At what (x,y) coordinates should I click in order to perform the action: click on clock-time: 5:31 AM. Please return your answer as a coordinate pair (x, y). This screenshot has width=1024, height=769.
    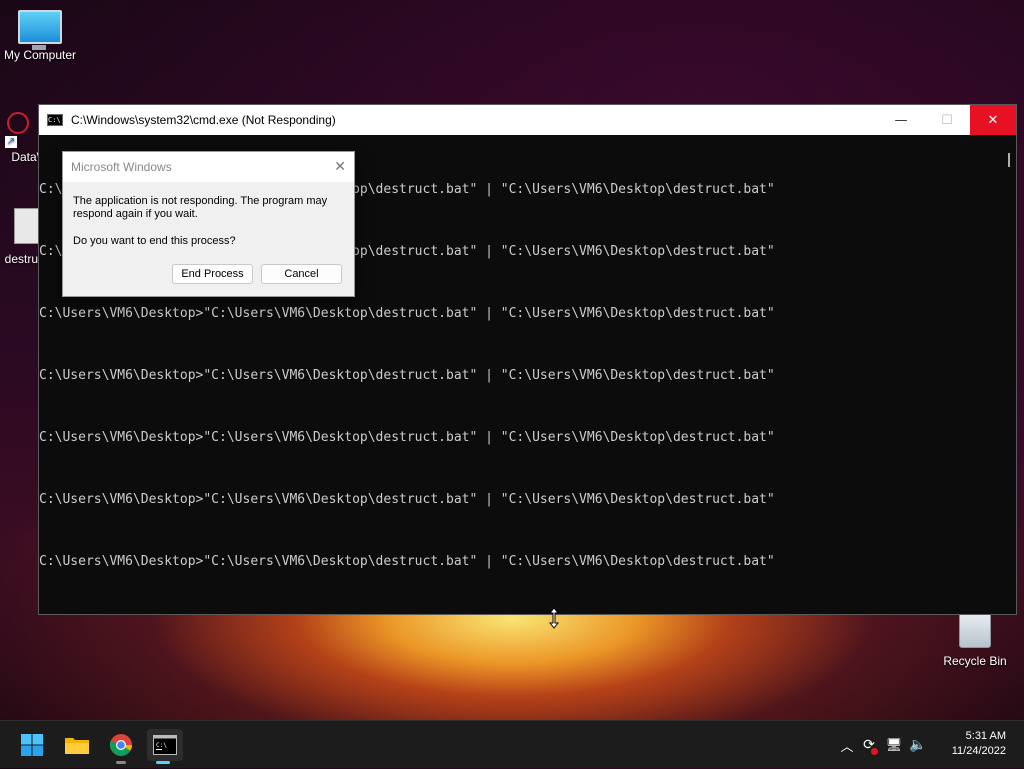
    Looking at the image, I should click on (985, 736).